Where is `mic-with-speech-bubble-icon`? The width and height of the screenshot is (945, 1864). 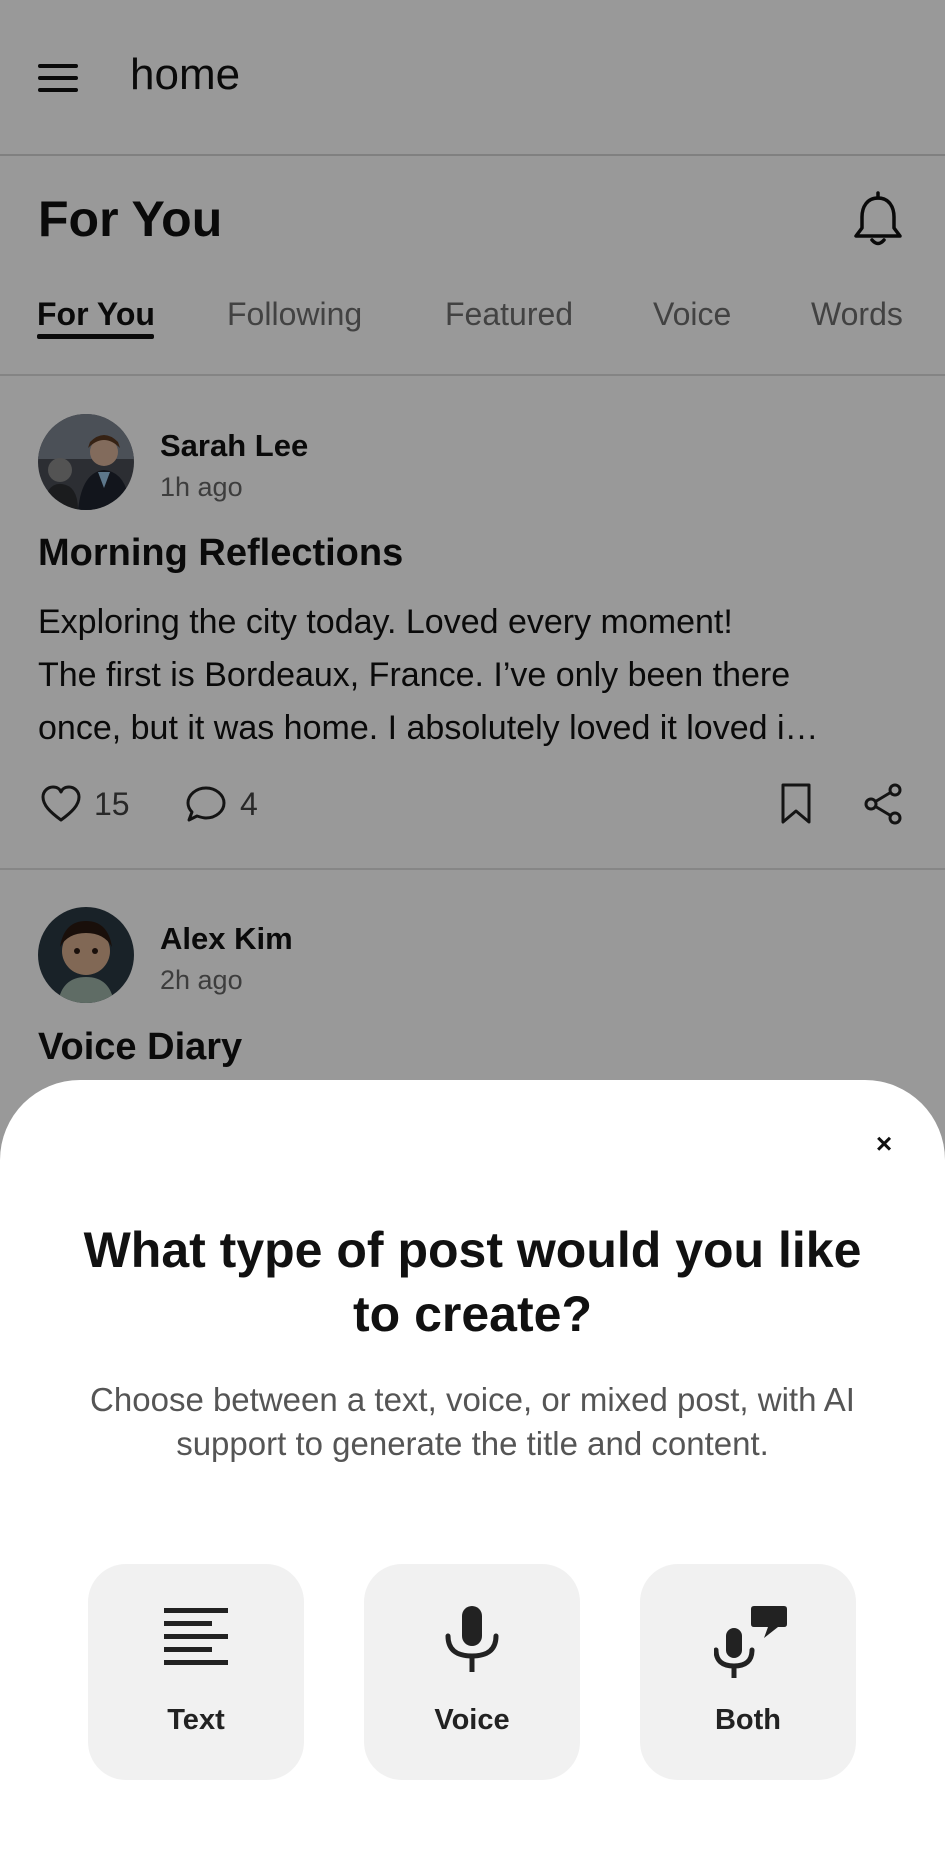 mic-with-speech-bubble-icon is located at coordinates (750, 1642).